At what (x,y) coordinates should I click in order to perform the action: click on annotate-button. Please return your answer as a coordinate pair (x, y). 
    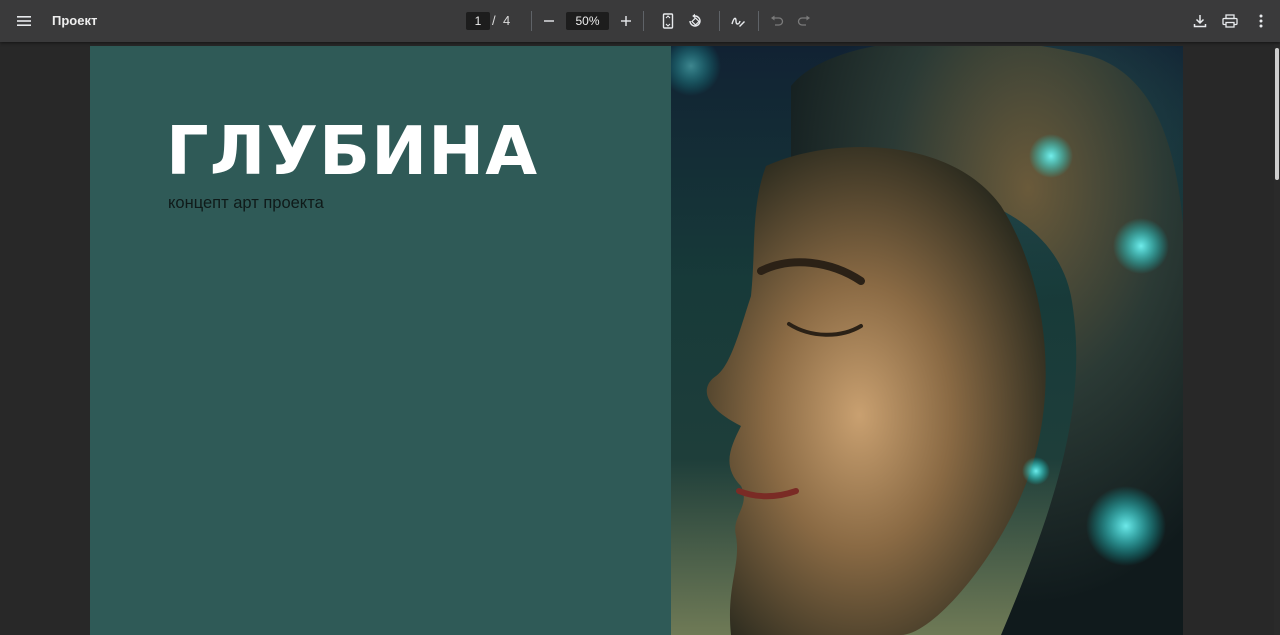
    Looking at the image, I should click on (738, 21).